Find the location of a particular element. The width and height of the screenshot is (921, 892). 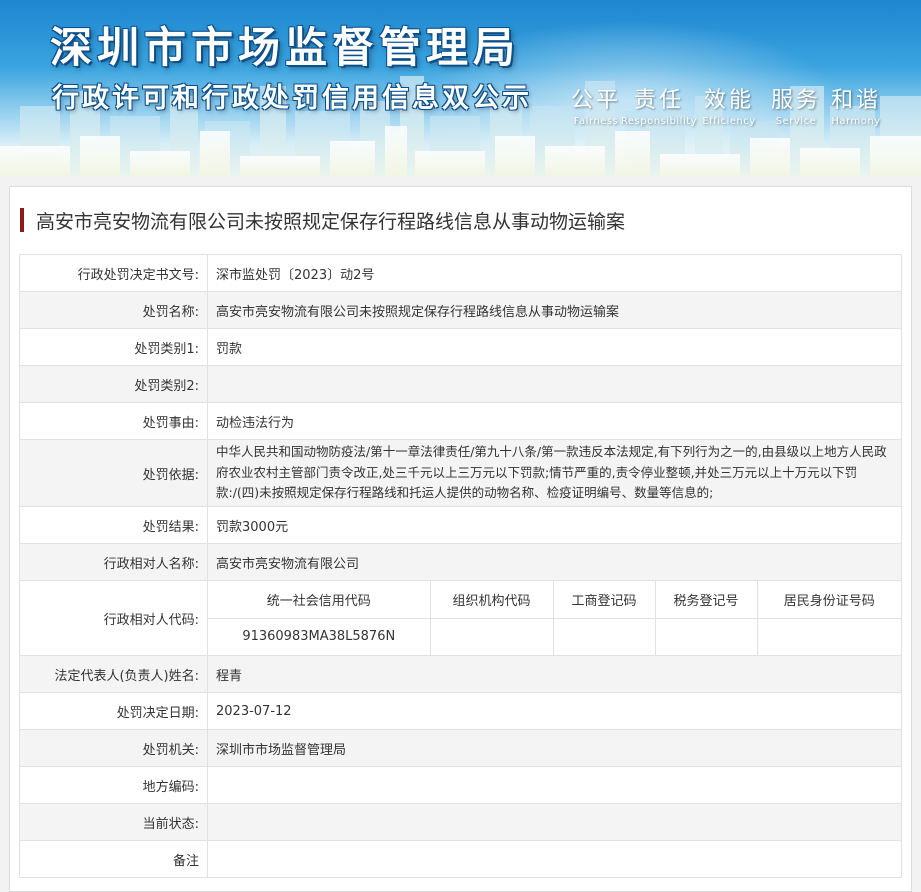

row-party-name: 行政相对人名称: 高安市亮安物流有限公司 is located at coordinates (460, 562).